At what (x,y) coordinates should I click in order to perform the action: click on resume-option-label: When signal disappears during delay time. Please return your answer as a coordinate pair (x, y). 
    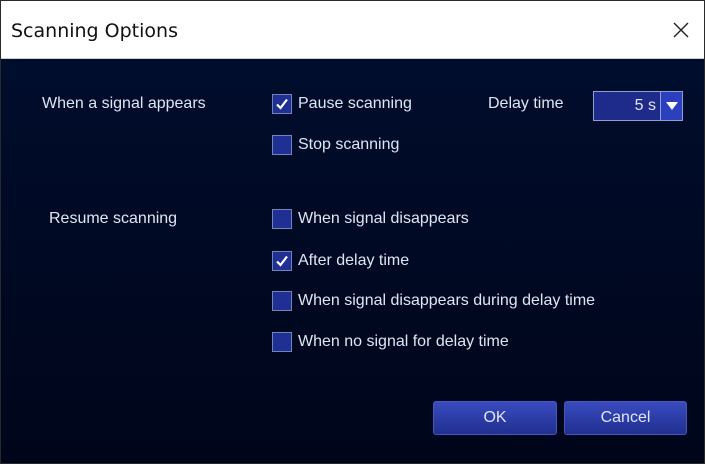
    Looking at the image, I should click on (447, 300).